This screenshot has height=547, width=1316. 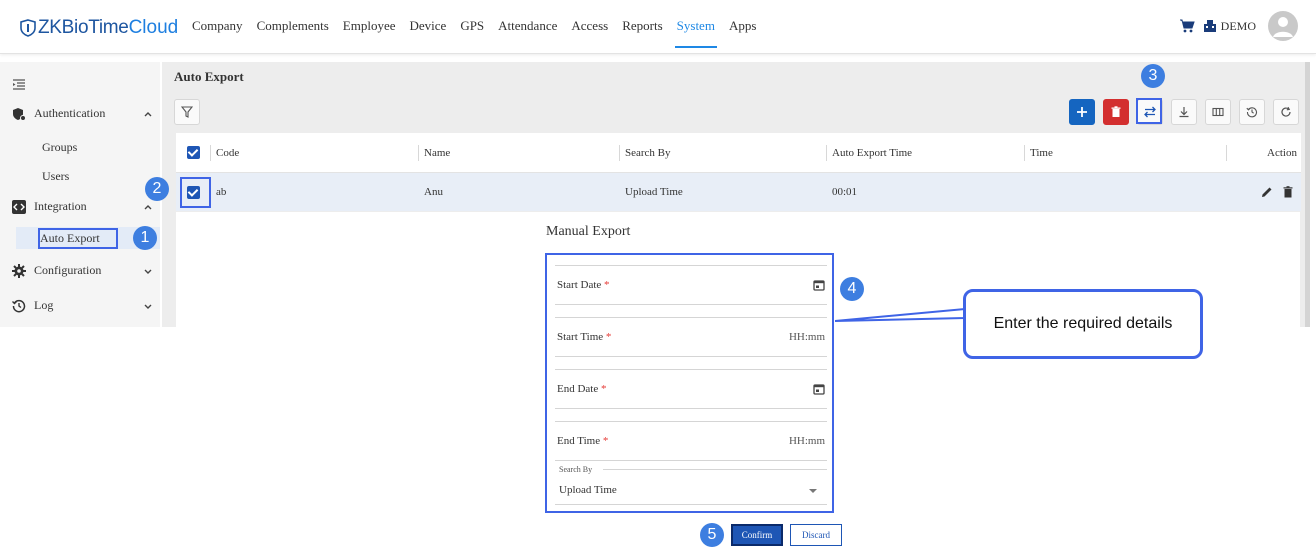 I want to click on nav-gps: GPS, so click(x=472, y=33).